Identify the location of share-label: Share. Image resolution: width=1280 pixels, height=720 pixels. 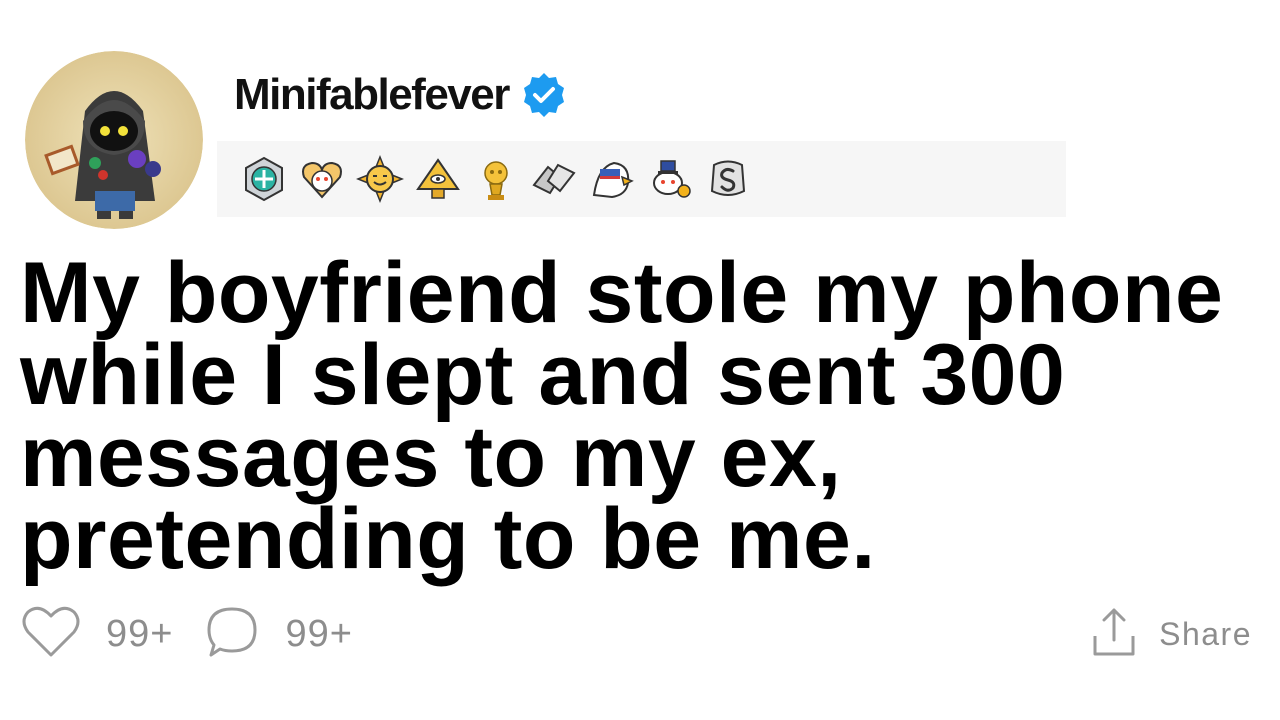
(1205, 633).